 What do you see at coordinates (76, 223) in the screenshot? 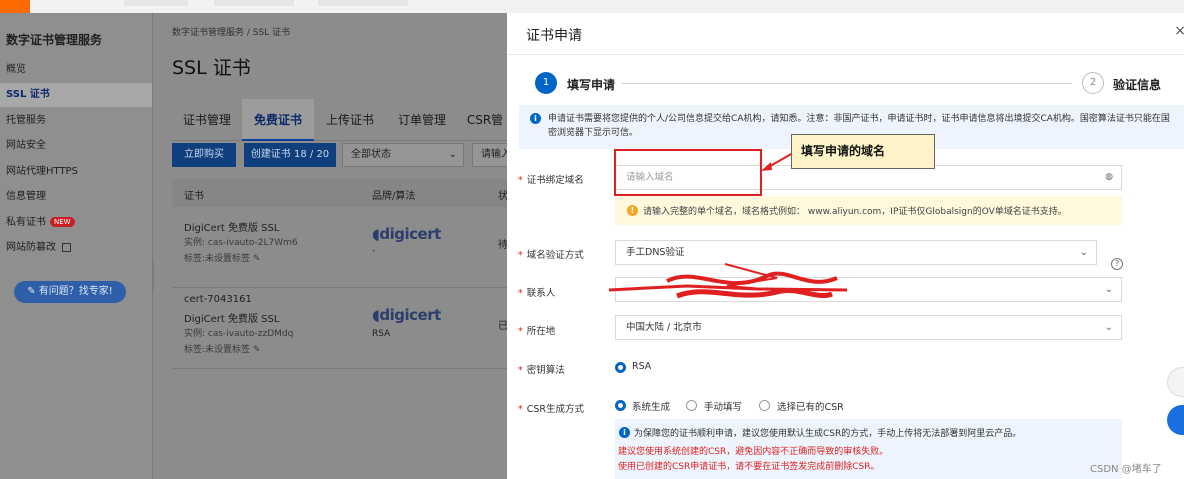
I see `sidebar-item-private-cert: 私有证书 NEW` at bounding box center [76, 223].